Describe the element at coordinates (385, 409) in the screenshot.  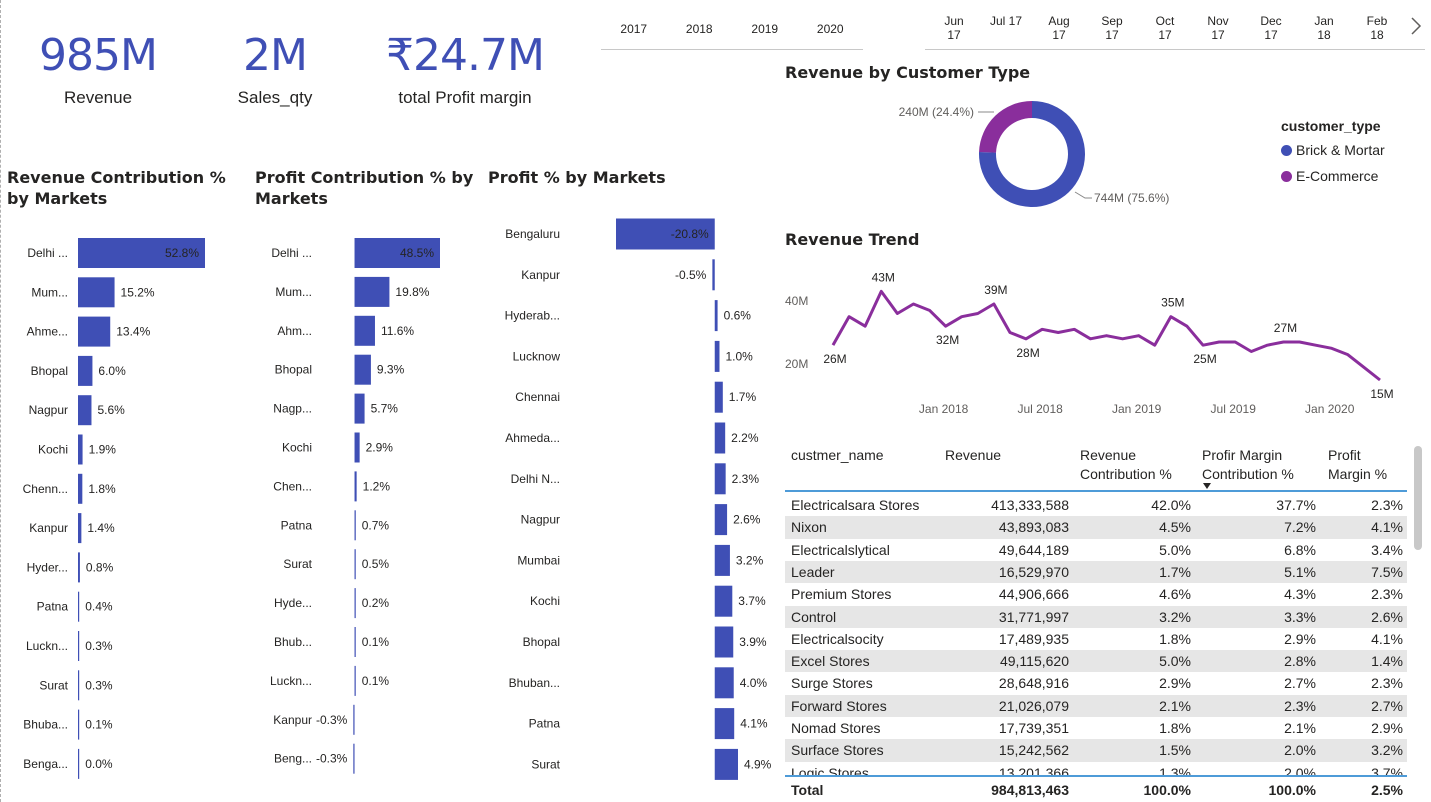
I see `data-label: 5.7%` at that location.